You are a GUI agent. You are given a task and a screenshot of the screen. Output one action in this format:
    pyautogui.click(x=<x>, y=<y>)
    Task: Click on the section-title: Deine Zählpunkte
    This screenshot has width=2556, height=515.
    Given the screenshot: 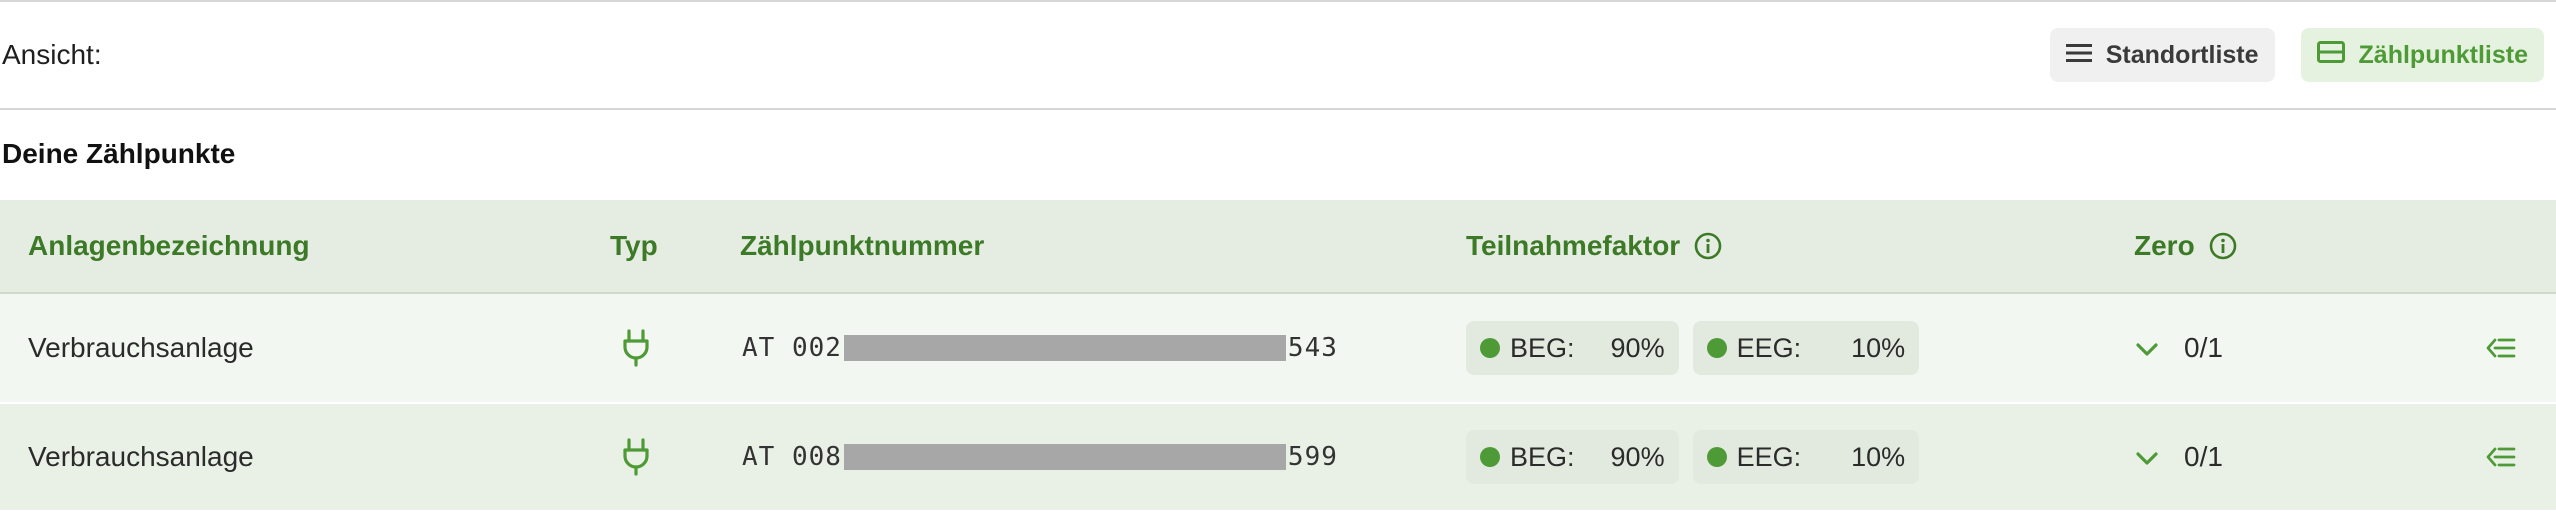 What is the action you would take?
    pyautogui.click(x=119, y=153)
    